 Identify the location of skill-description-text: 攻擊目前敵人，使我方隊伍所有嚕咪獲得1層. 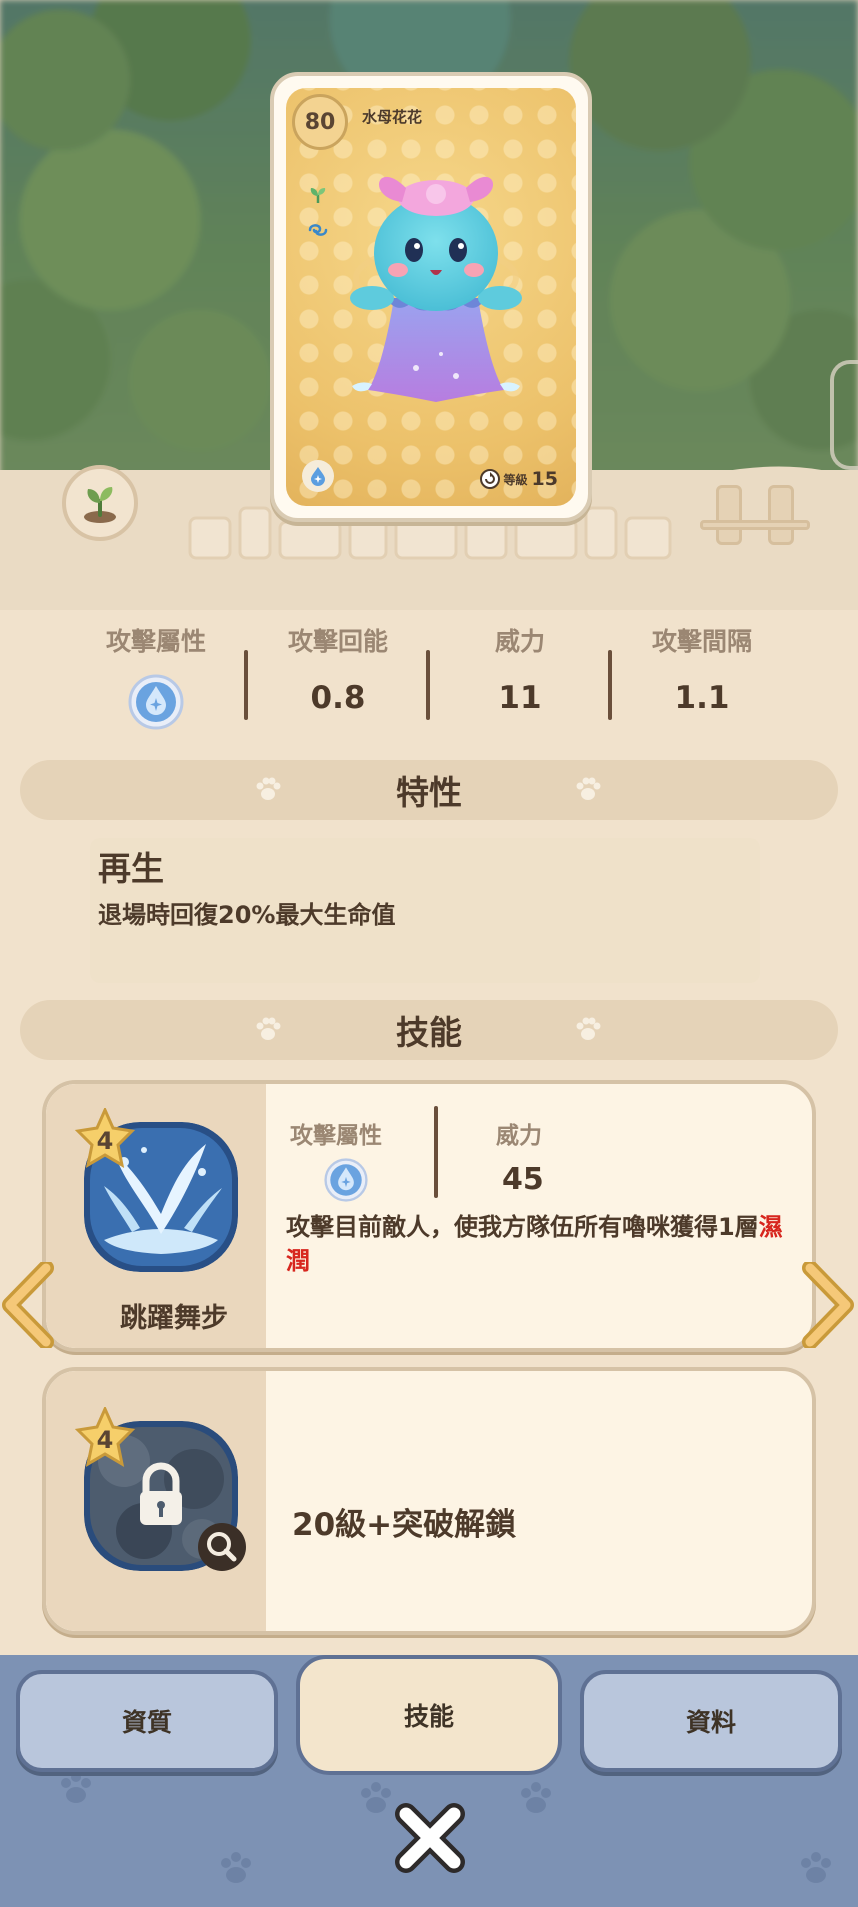
(522, 1227).